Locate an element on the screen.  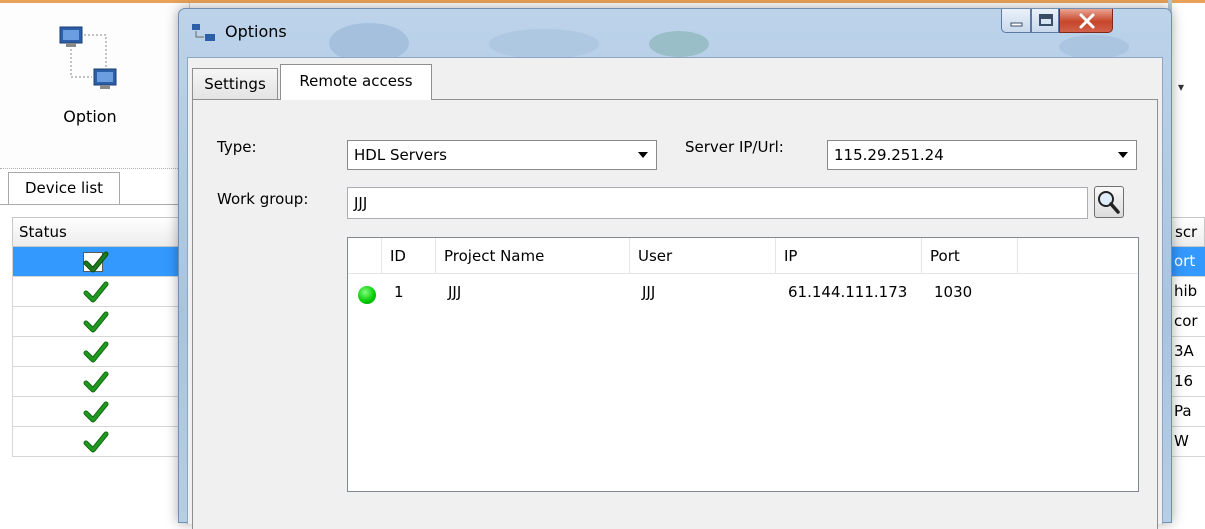
type-select: HDL Servers is located at coordinates (502, 155).